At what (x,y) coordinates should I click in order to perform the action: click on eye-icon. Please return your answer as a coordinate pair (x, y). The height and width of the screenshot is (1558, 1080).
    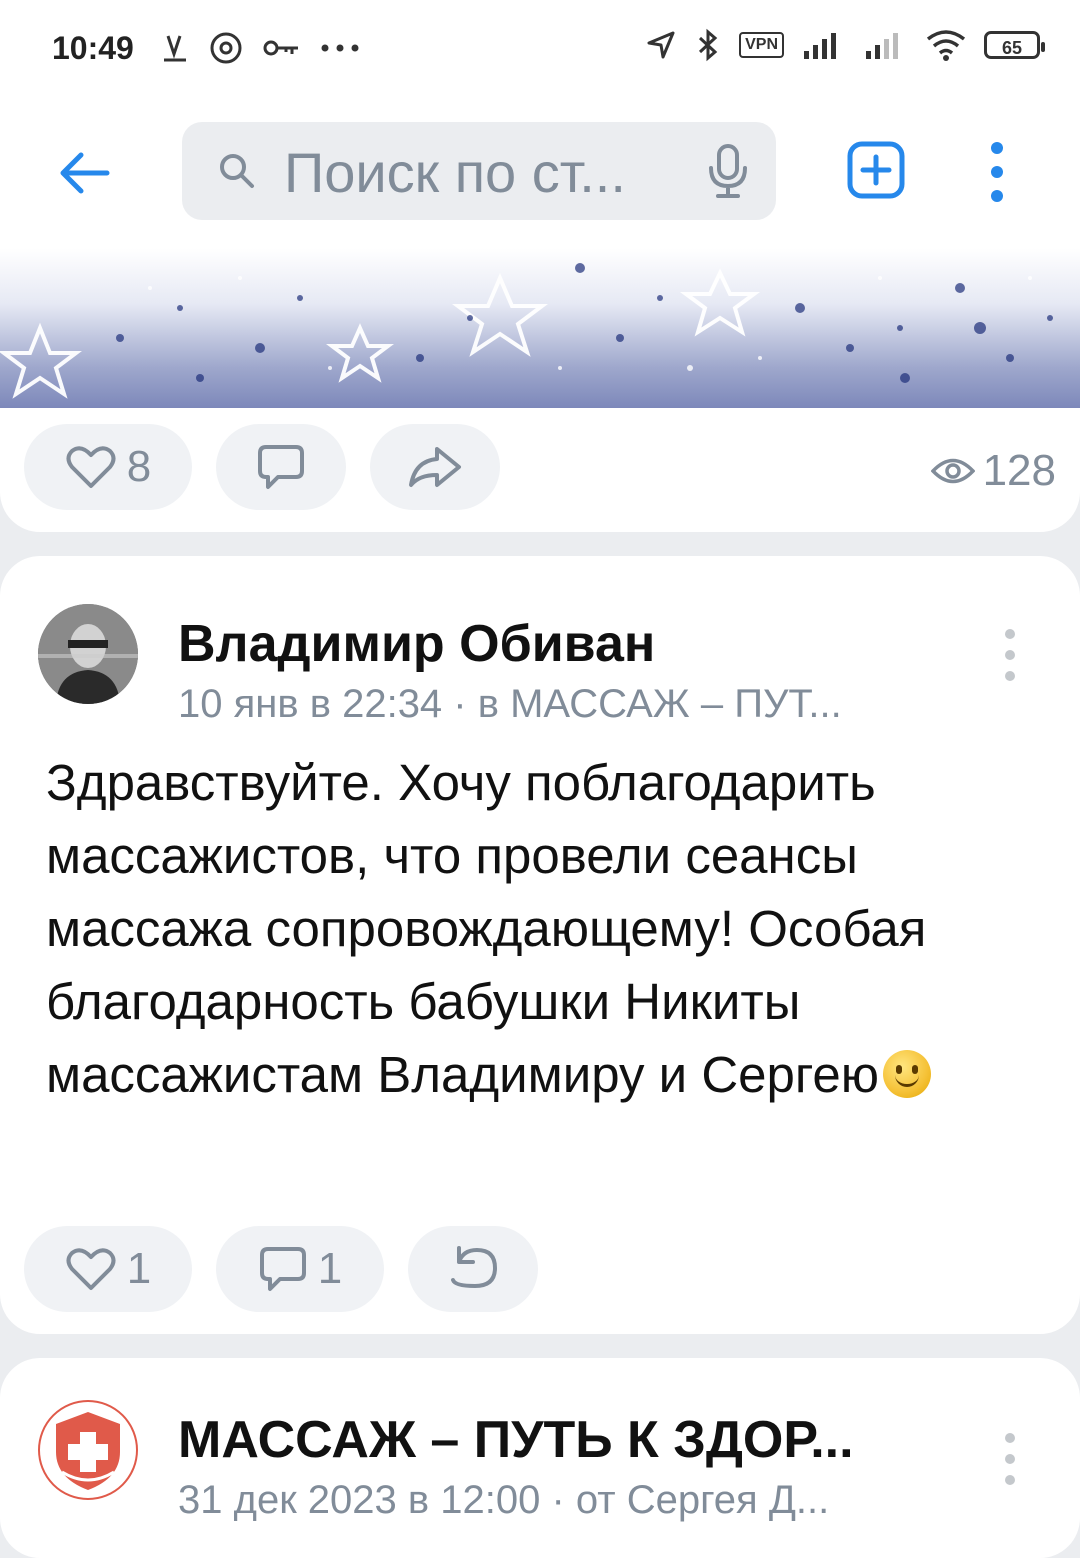
    Looking at the image, I should click on (952, 471).